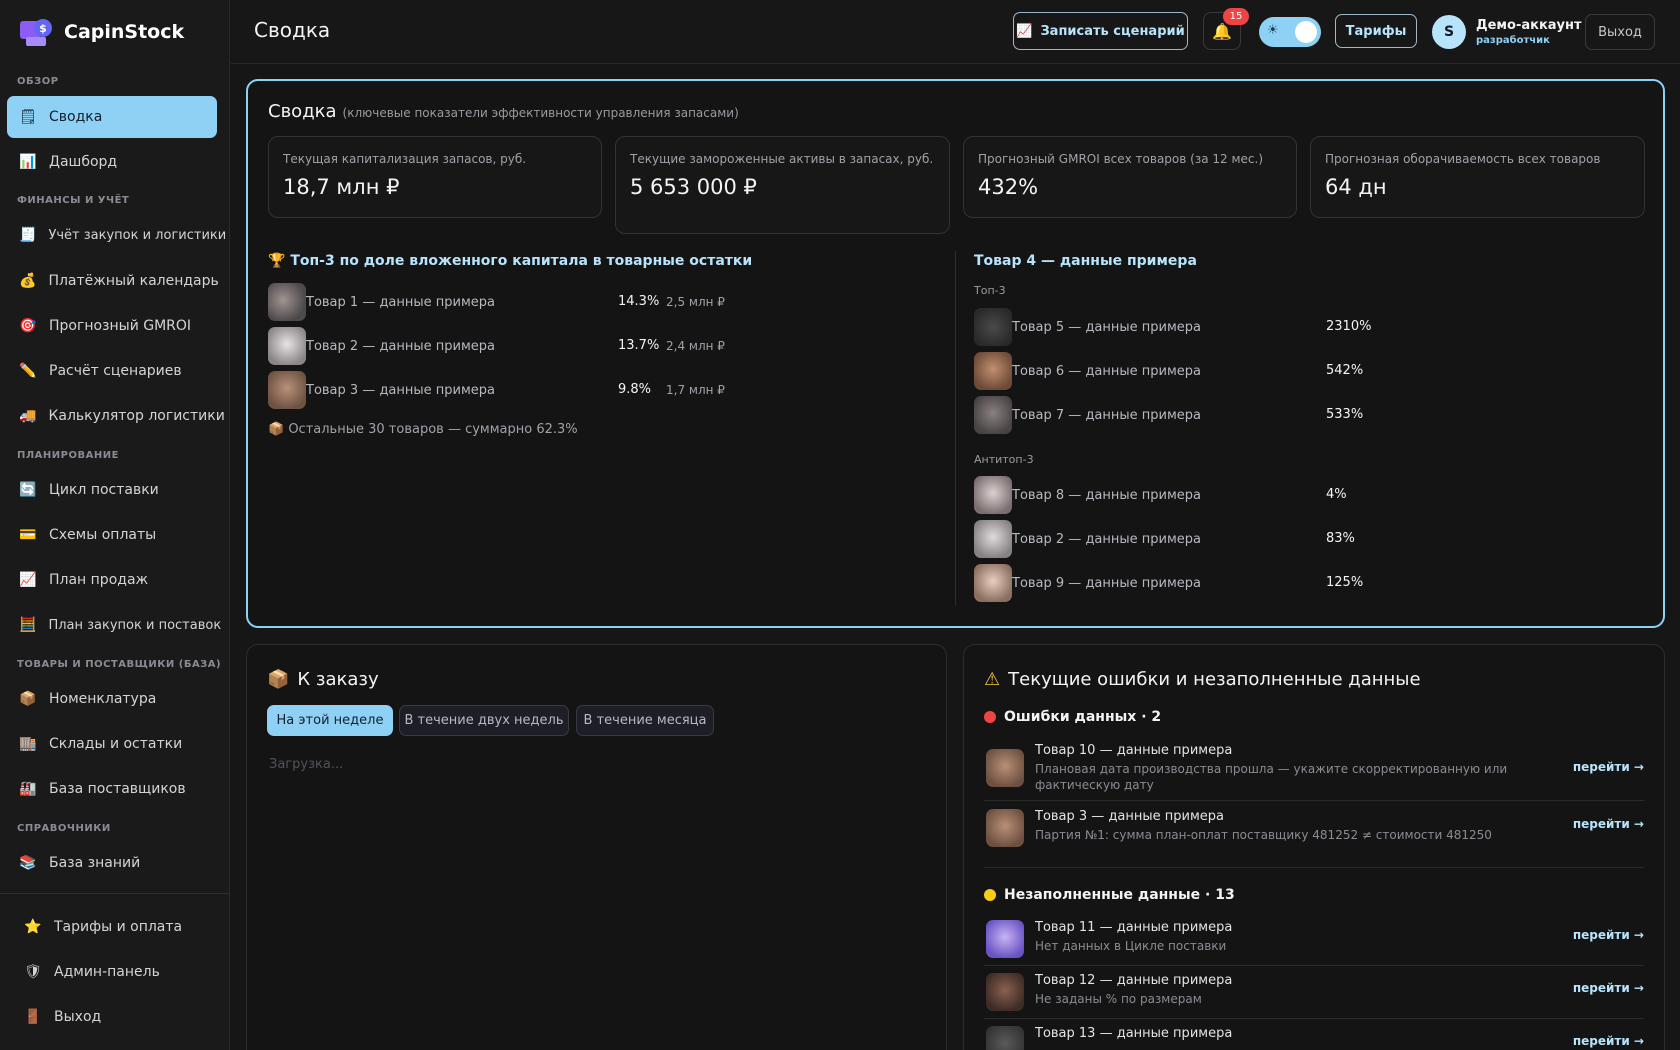 The image size is (1680, 1050). I want to click on list-item: Товар 7 — данные примера, so click(1087, 415).